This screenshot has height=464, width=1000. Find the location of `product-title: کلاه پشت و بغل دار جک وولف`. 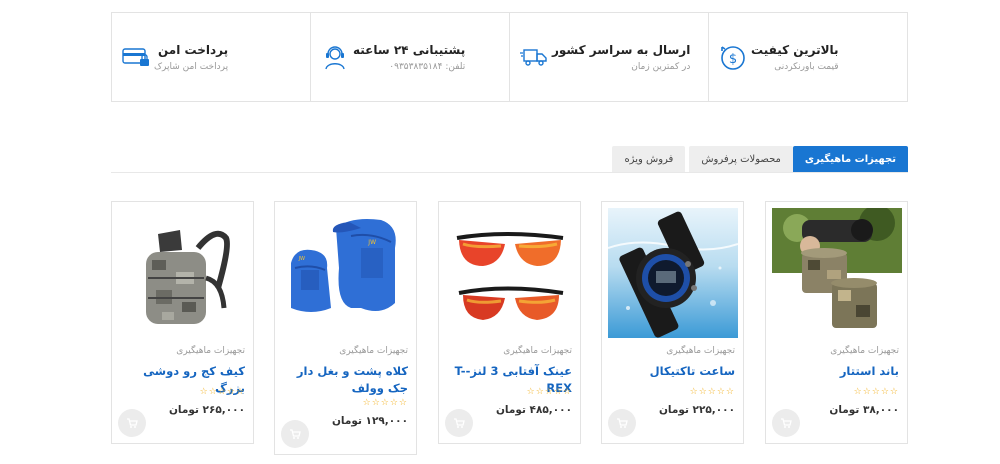

product-title: کلاه پشت و بغل دار جک وولف is located at coordinates (345, 380).